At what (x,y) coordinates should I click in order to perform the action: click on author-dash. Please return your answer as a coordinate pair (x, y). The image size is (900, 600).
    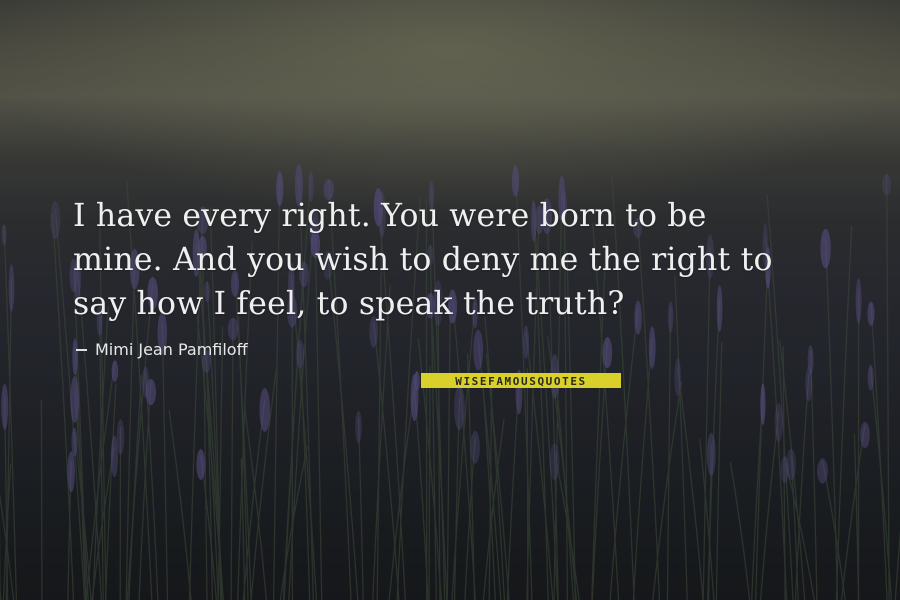
    Looking at the image, I should click on (81, 349).